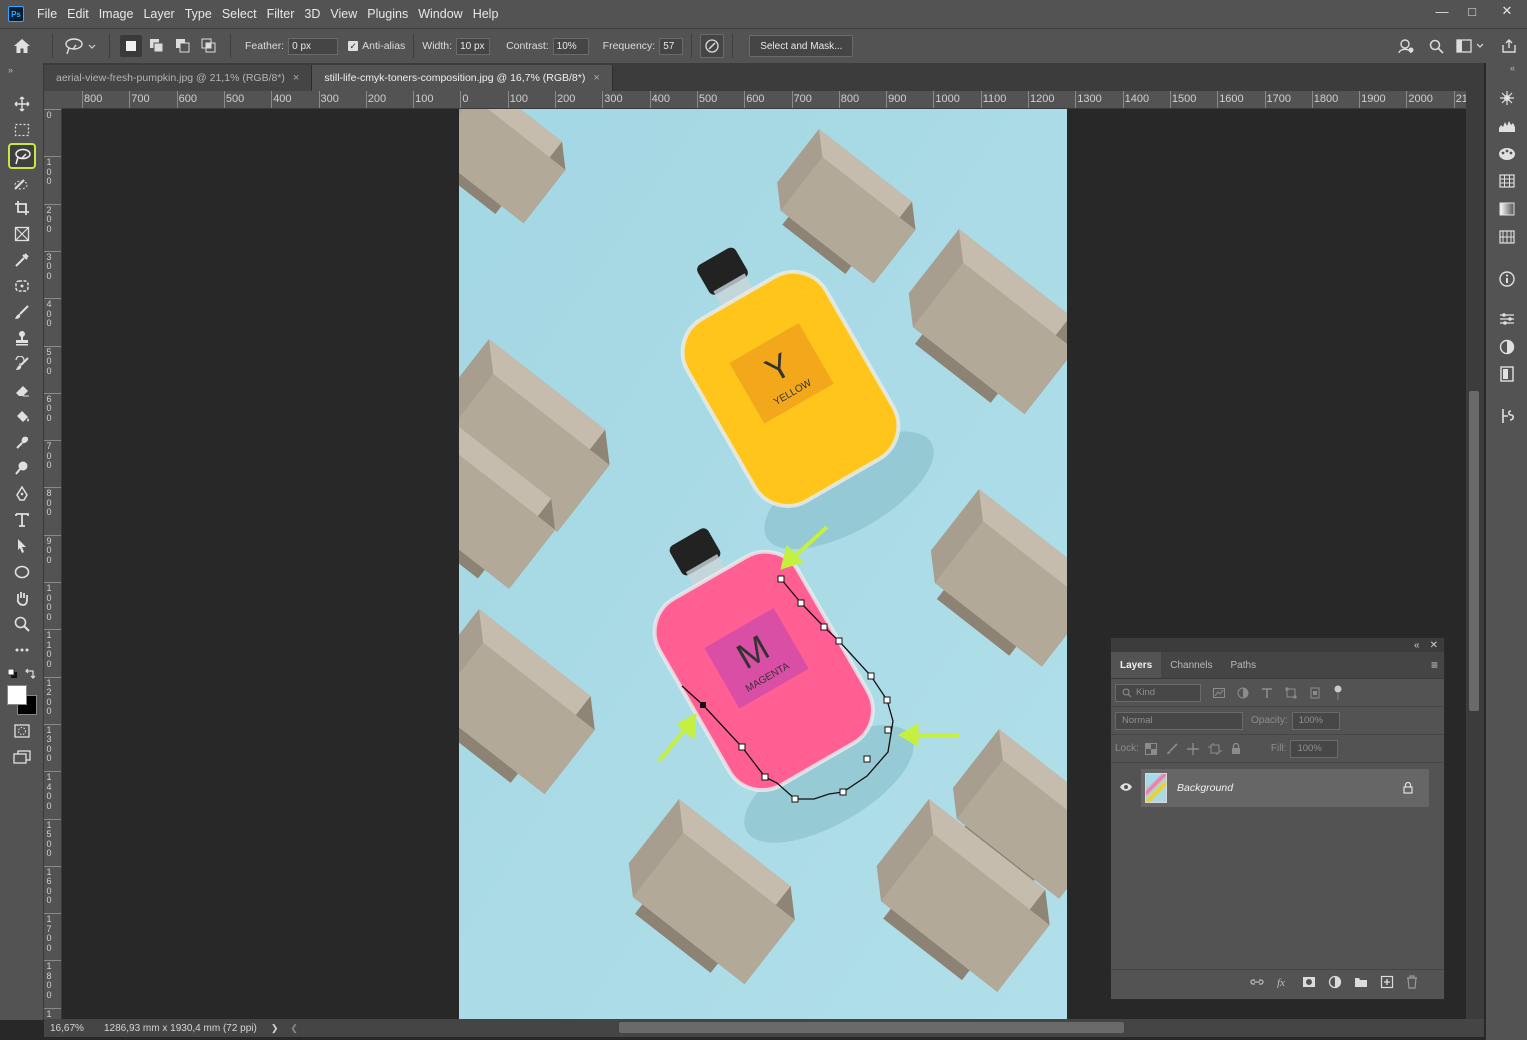 The width and height of the screenshot is (1527, 1040). I want to click on delete-layer-icon, so click(1412, 981).